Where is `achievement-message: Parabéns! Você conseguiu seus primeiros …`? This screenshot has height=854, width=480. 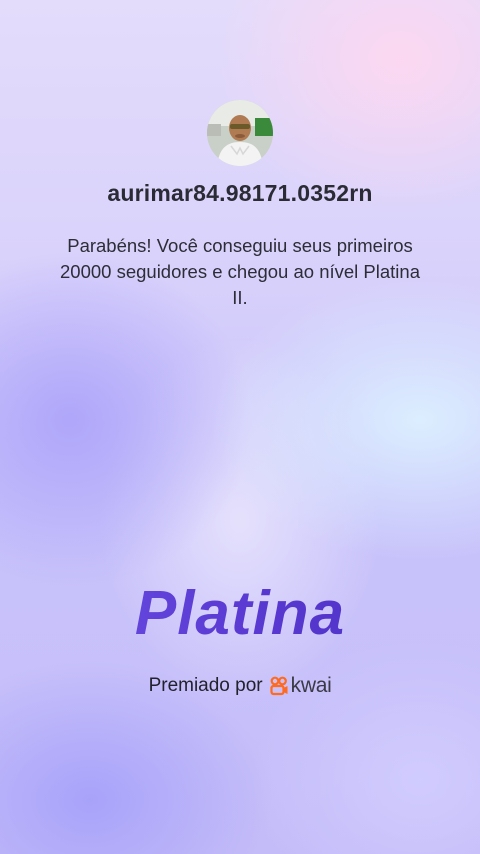
achievement-message: Parabéns! Você conseguiu seus primeiros … is located at coordinates (240, 271).